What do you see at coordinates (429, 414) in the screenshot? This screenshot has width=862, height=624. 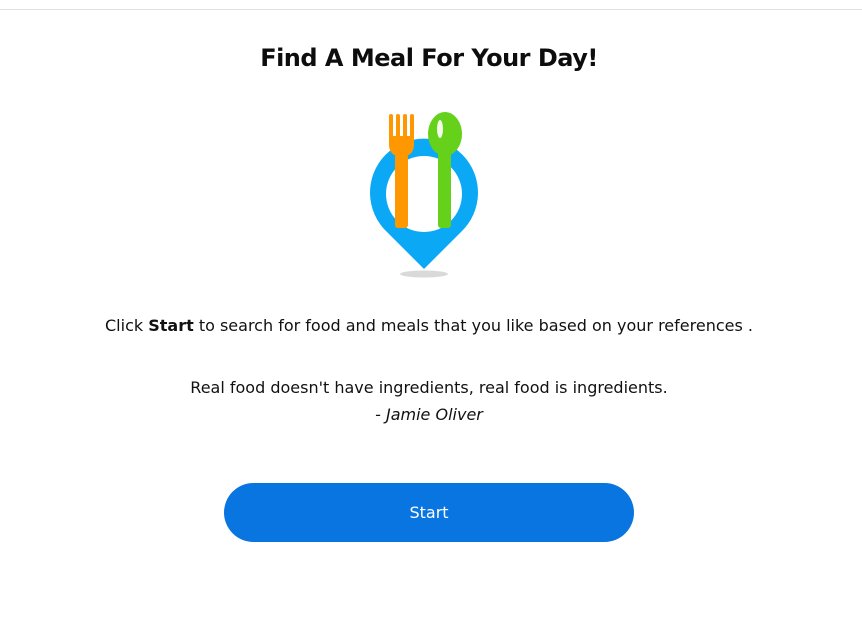 I see `quote-author: - Jamie Oliver` at bounding box center [429, 414].